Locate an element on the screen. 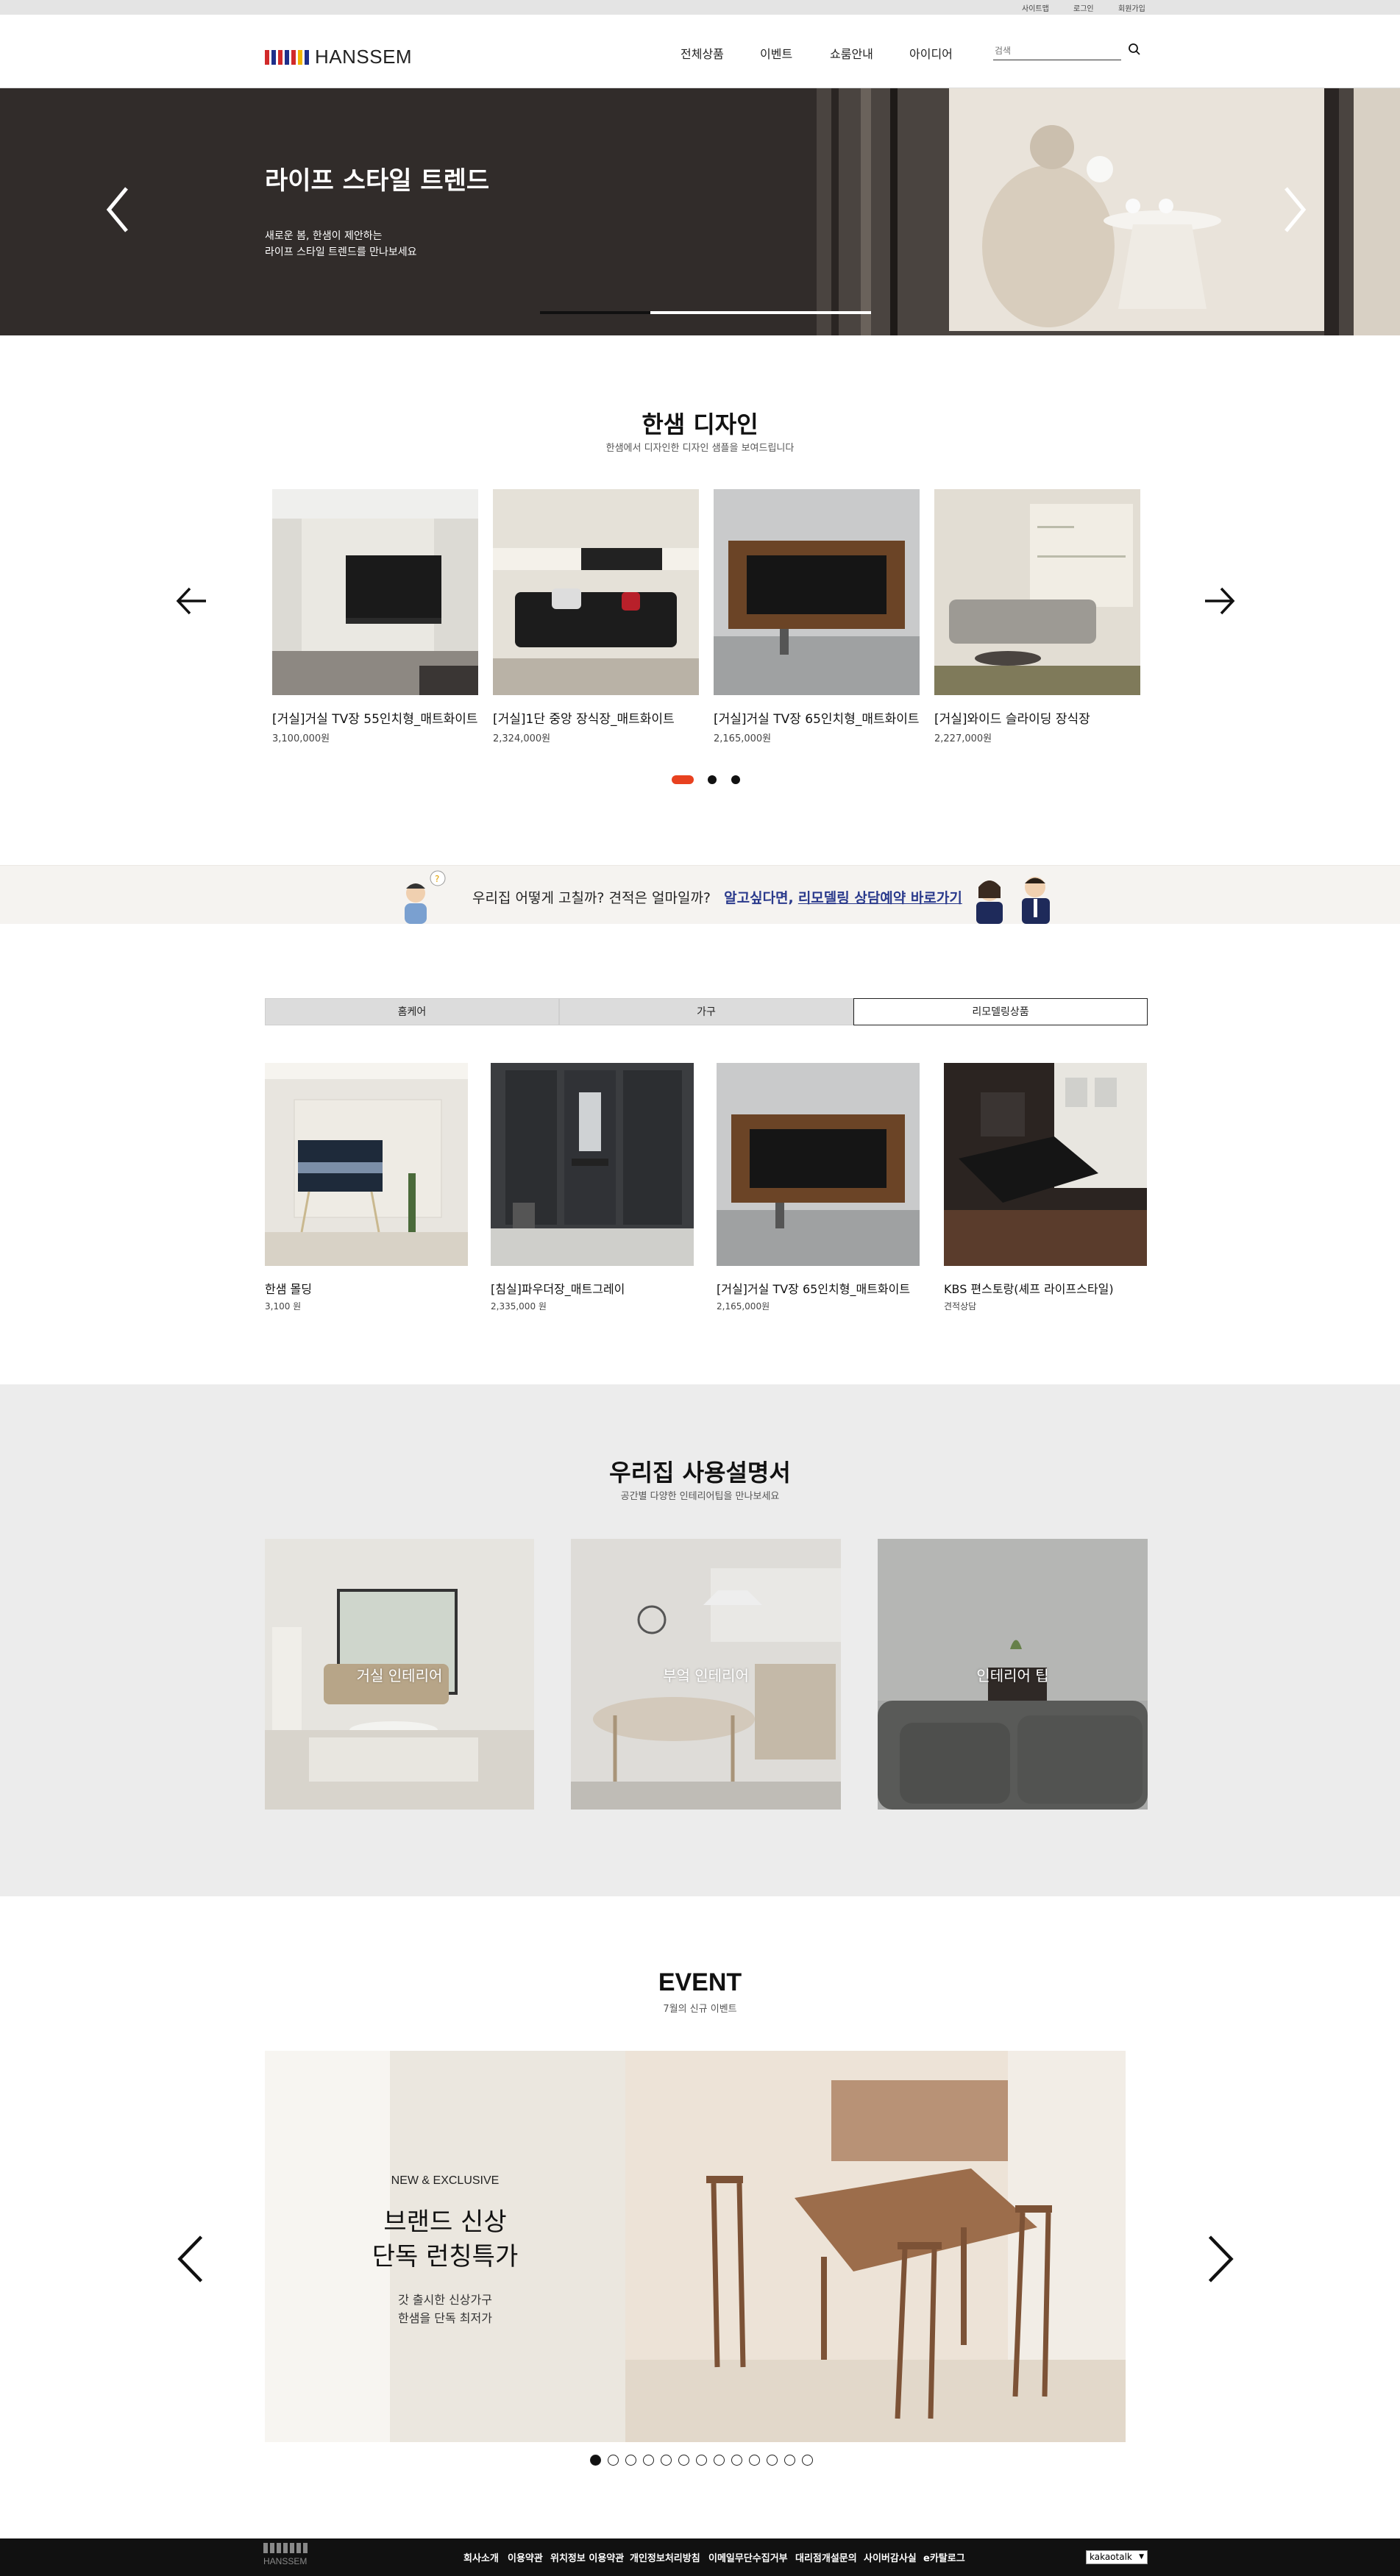 This screenshot has height=2576, width=1400. remodel-product-name: KBS 편스토랑(셰프 라이프스타일) is located at coordinates (1029, 1288).